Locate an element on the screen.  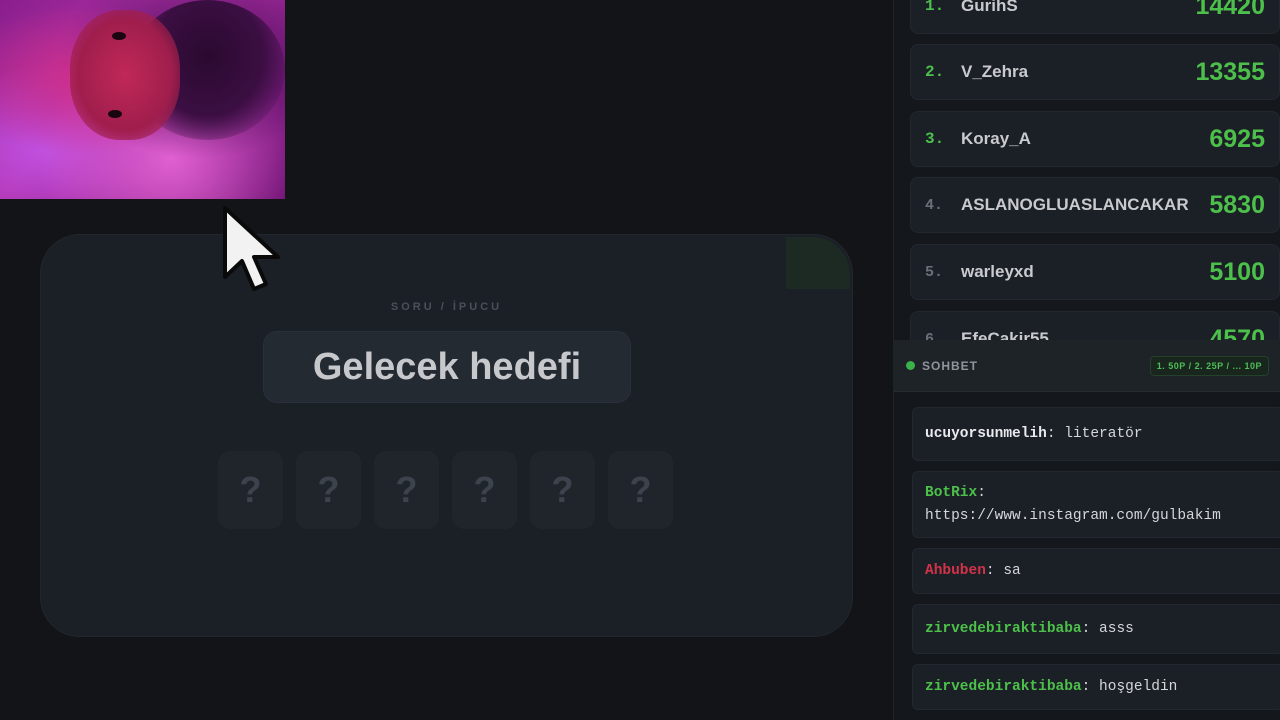
letter-tiles: ? ? ? ? ? ? is located at coordinates (445, 490).